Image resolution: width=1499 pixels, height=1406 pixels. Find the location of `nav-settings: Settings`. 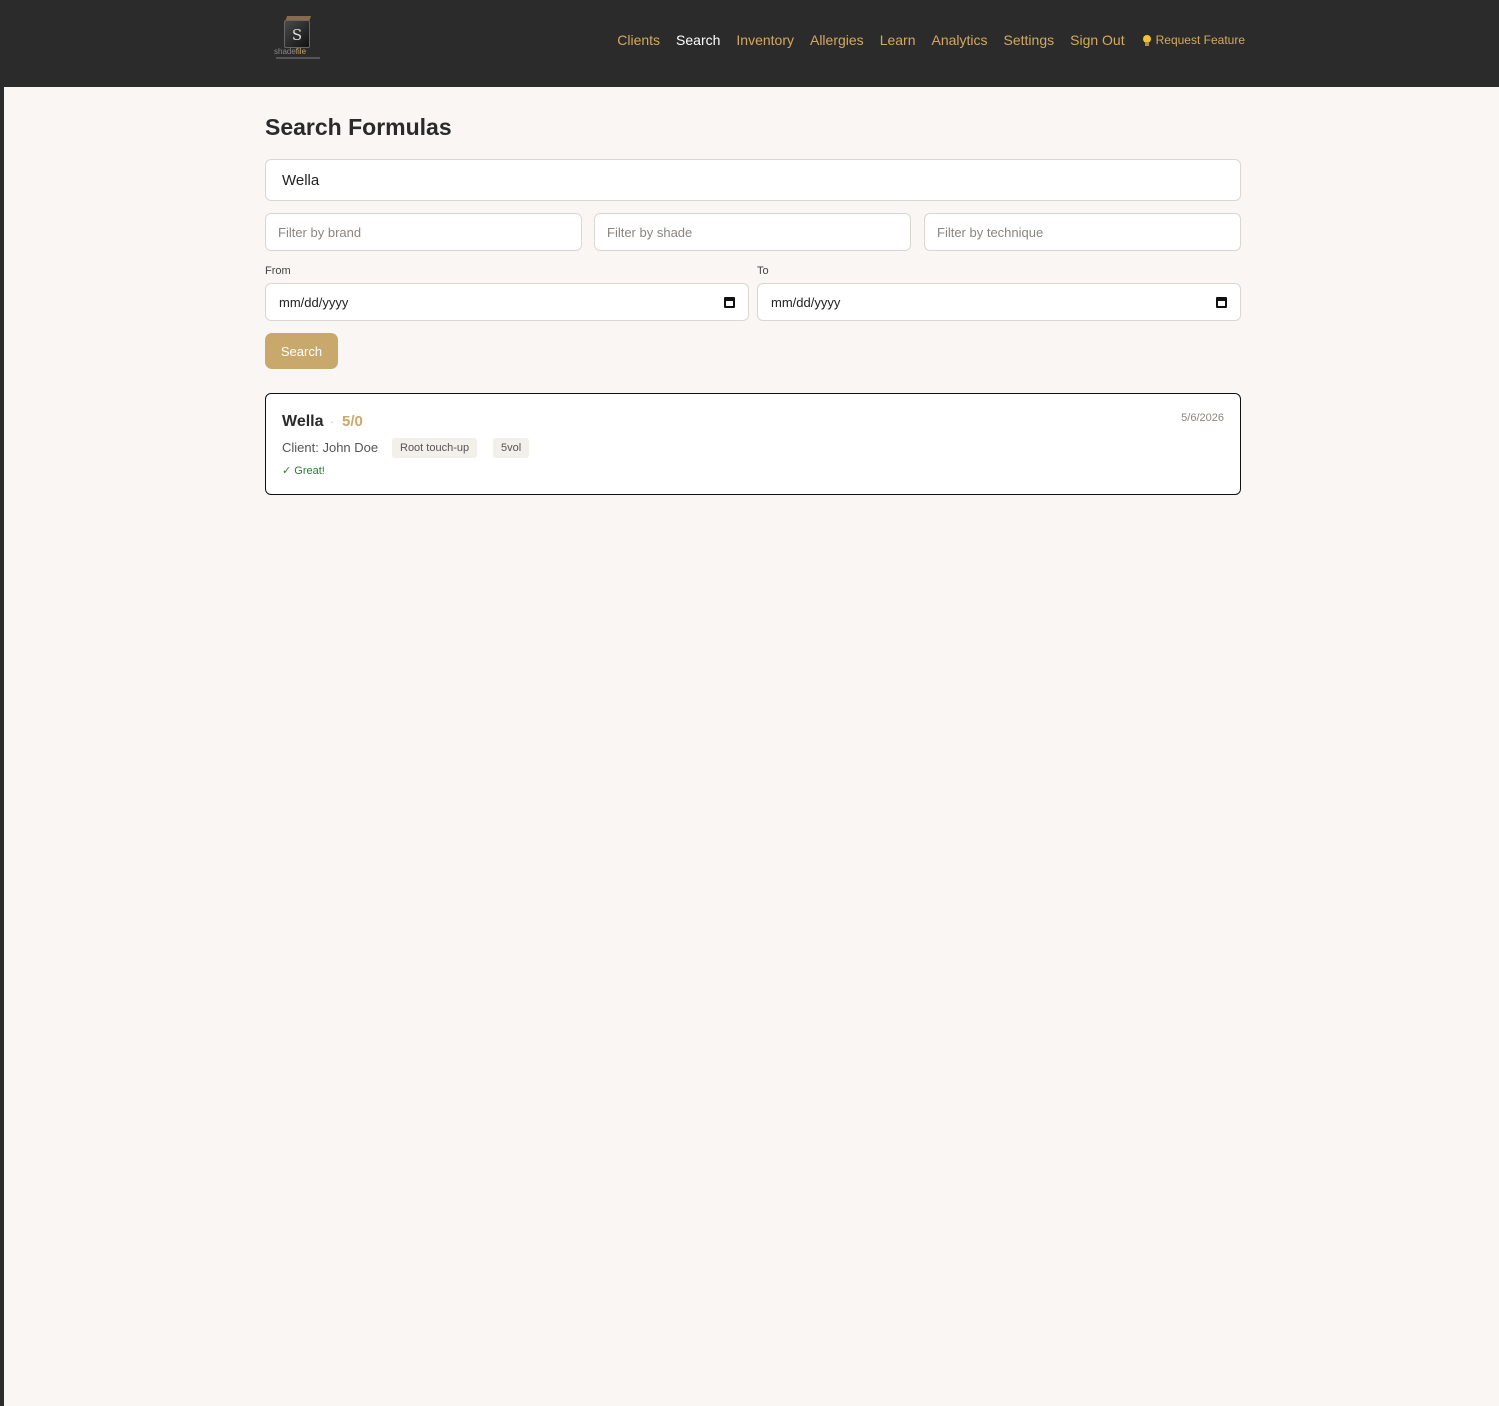

nav-settings: Settings is located at coordinates (1029, 40).